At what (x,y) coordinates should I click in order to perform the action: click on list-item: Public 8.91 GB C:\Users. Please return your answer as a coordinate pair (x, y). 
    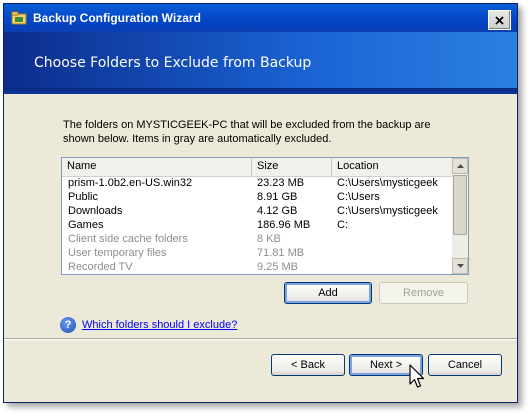
    Looking at the image, I should click on (257, 197).